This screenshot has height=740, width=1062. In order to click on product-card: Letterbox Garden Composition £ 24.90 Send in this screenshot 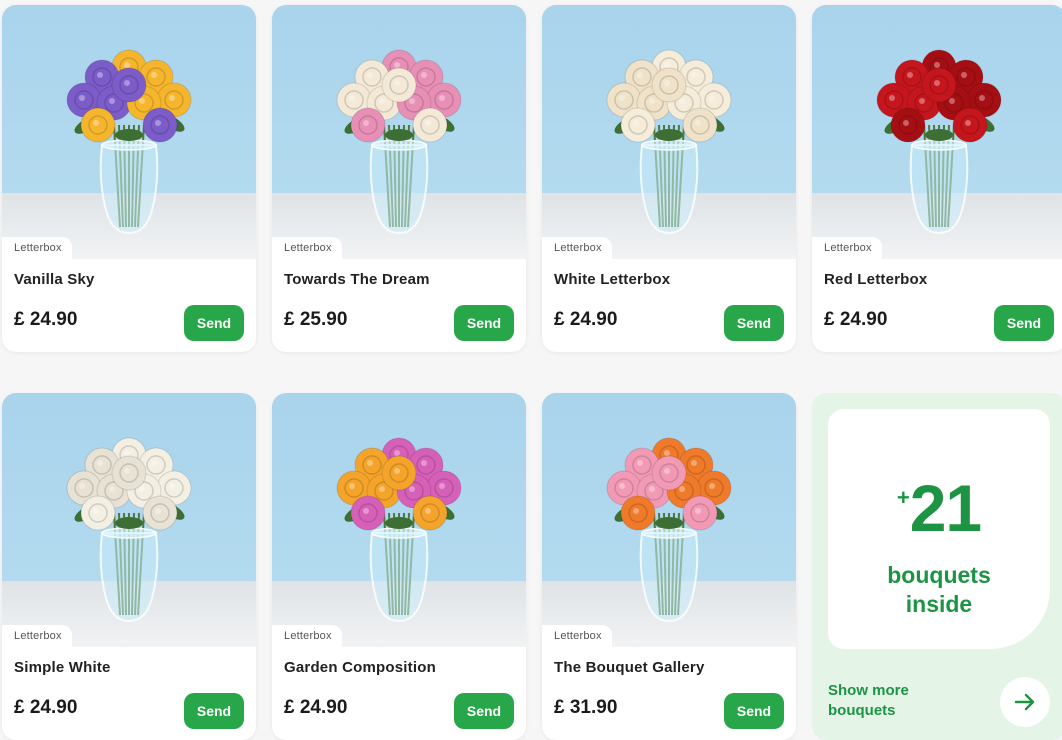, I will do `click(399, 566)`.